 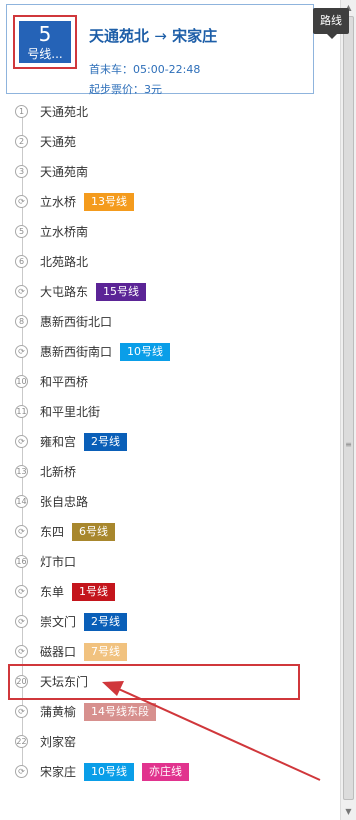 What do you see at coordinates (45, 34) in the screenshot?
I see `line-number: 5` at bounding box center [45, 34].